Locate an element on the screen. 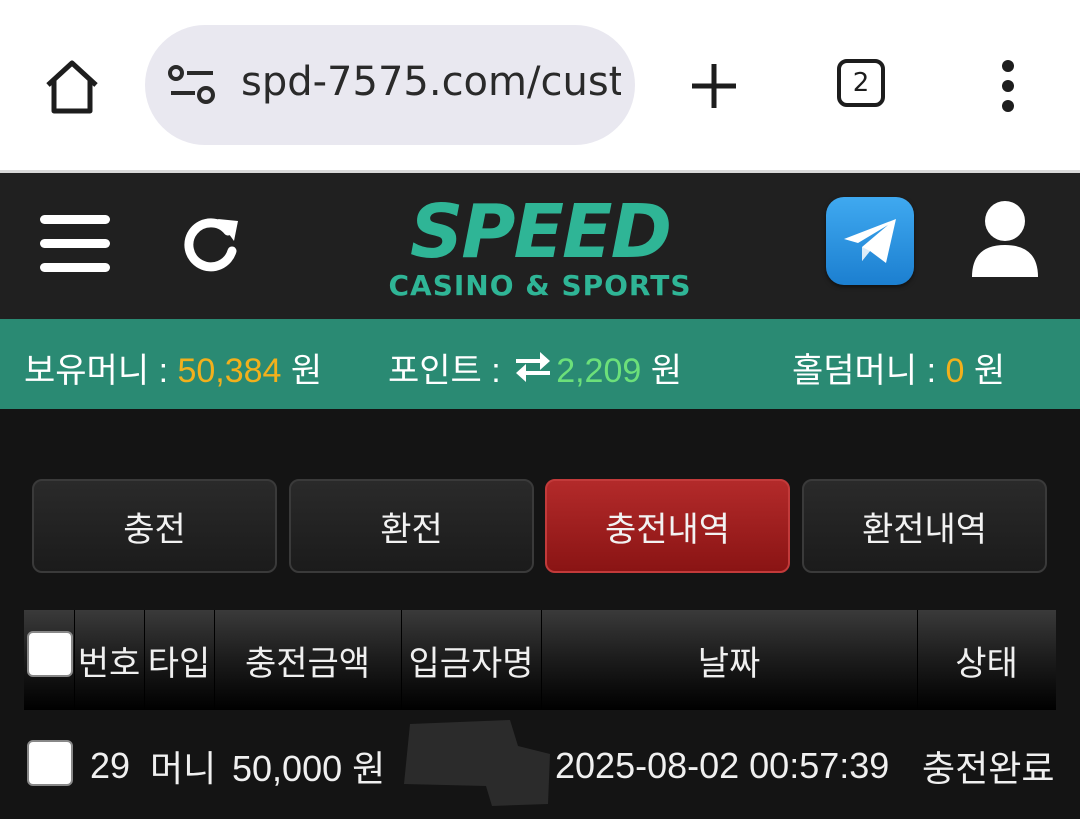  row-type: 머니 is located at coordinates (183, 768).